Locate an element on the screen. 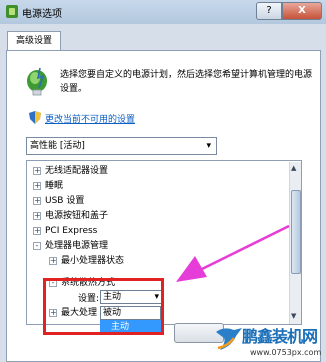 Image resolution: width=326 pixels, height=362 pixels. tree-item: + 最小处理器状态 is located at coordinates (86, 261).